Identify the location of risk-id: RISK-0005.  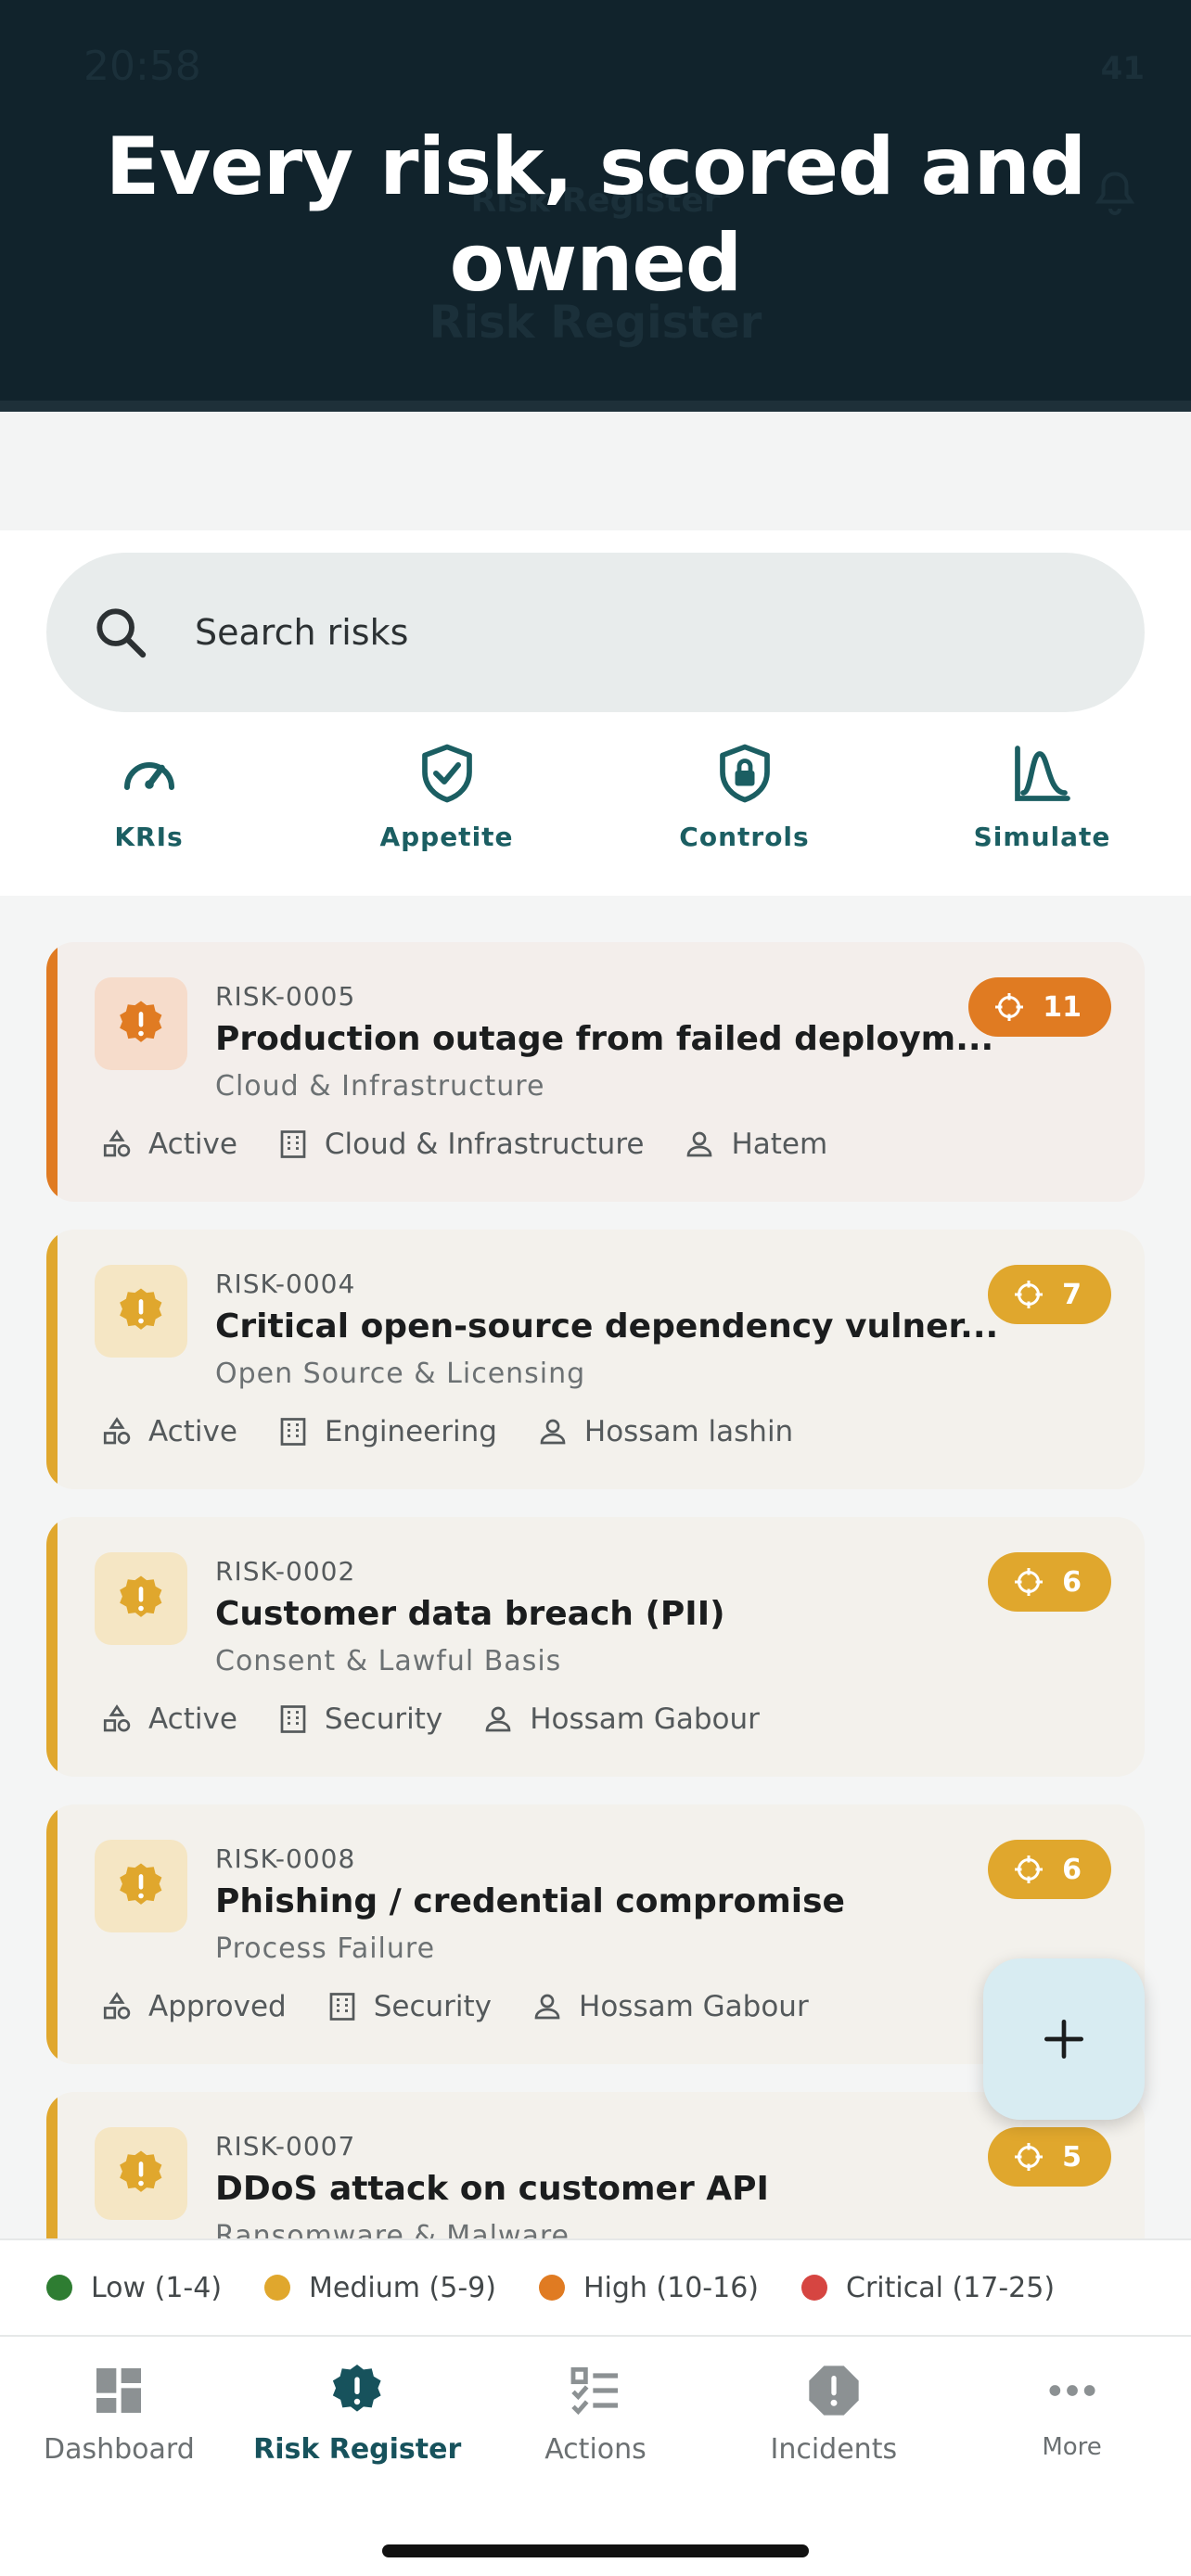
(285, 997).